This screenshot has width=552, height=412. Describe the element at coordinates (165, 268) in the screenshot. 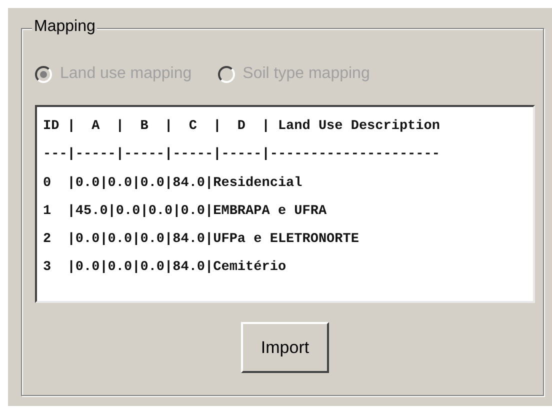

I see `text-line: 3 |0.0|0.0|0.0|84.0|Cemitério` at that location.